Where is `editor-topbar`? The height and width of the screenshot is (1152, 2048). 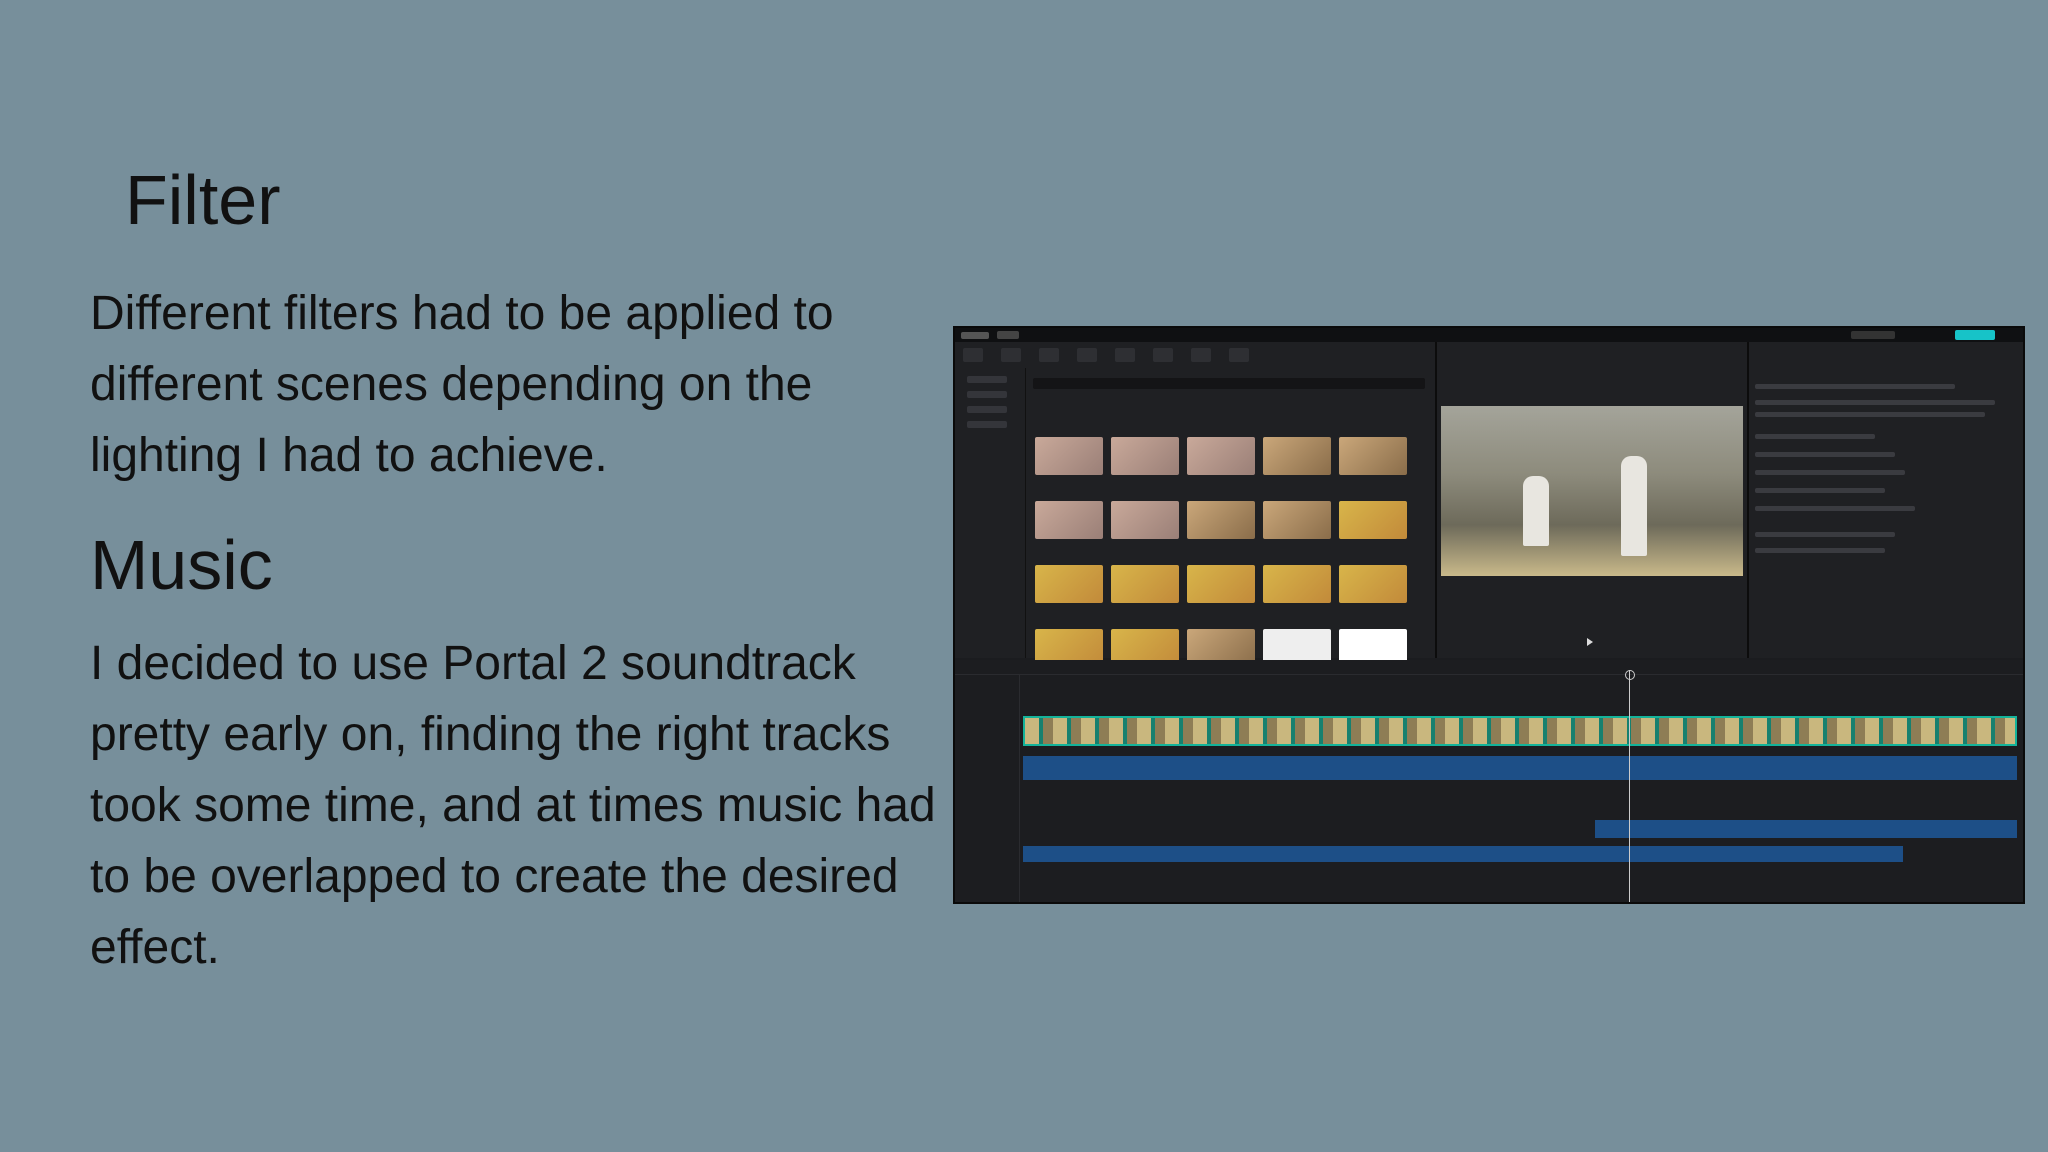 editor-topbar is located at coordinates (1489, 335).